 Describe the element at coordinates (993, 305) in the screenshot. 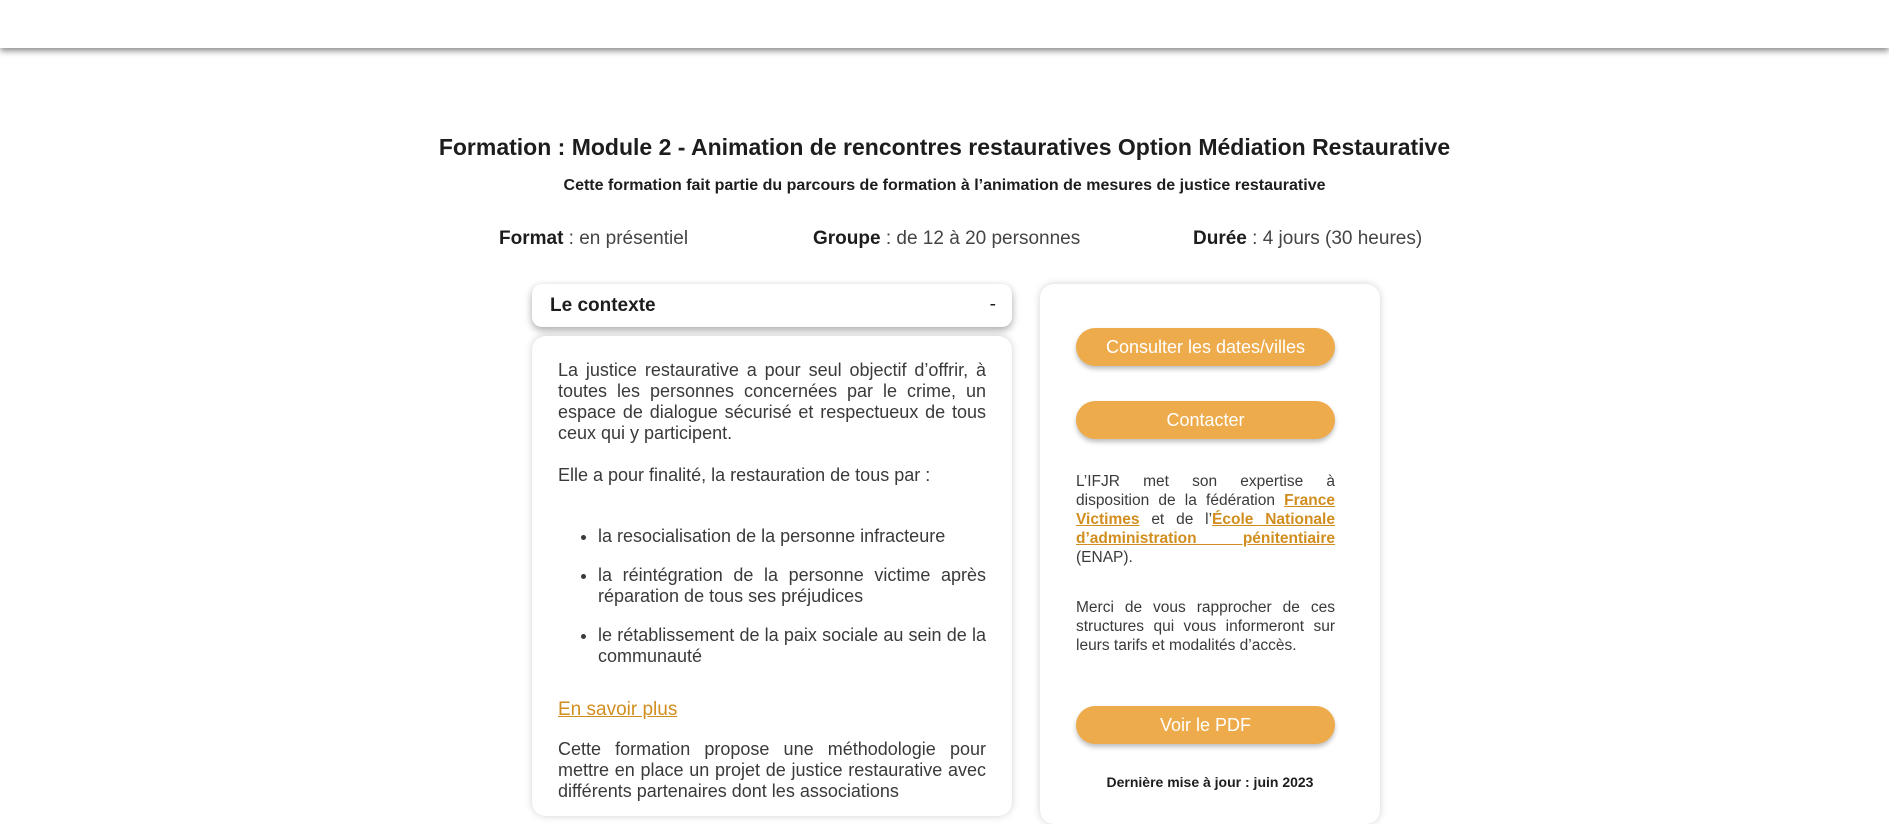

I see `collapse-toggle-icon: -` at that location.